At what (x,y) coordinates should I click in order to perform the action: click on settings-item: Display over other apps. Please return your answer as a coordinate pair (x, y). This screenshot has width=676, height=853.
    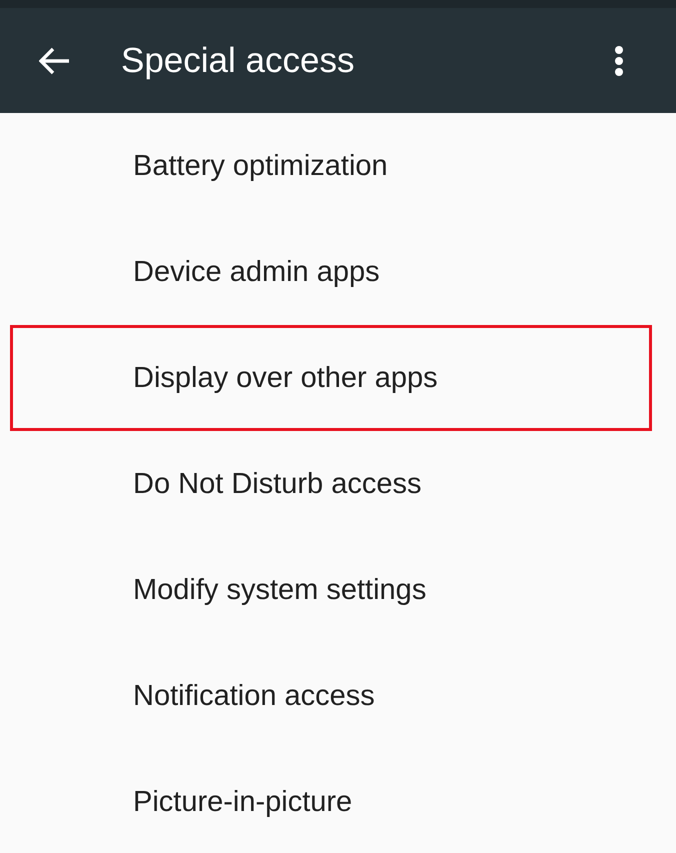
    Looking at the image, I should click on (331, 378).